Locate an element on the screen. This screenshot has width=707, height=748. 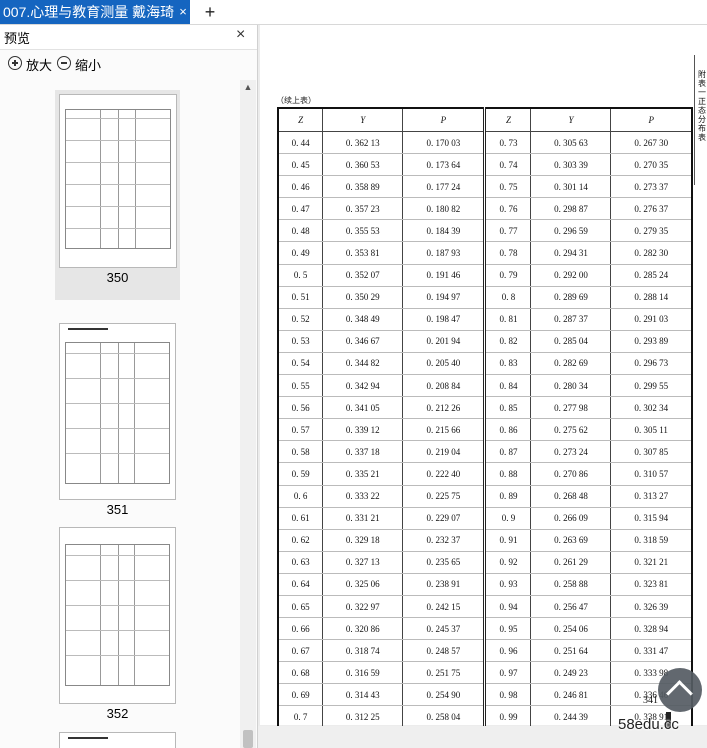
zoom-out-button: 缩小 is located at coordinates (80, 64).